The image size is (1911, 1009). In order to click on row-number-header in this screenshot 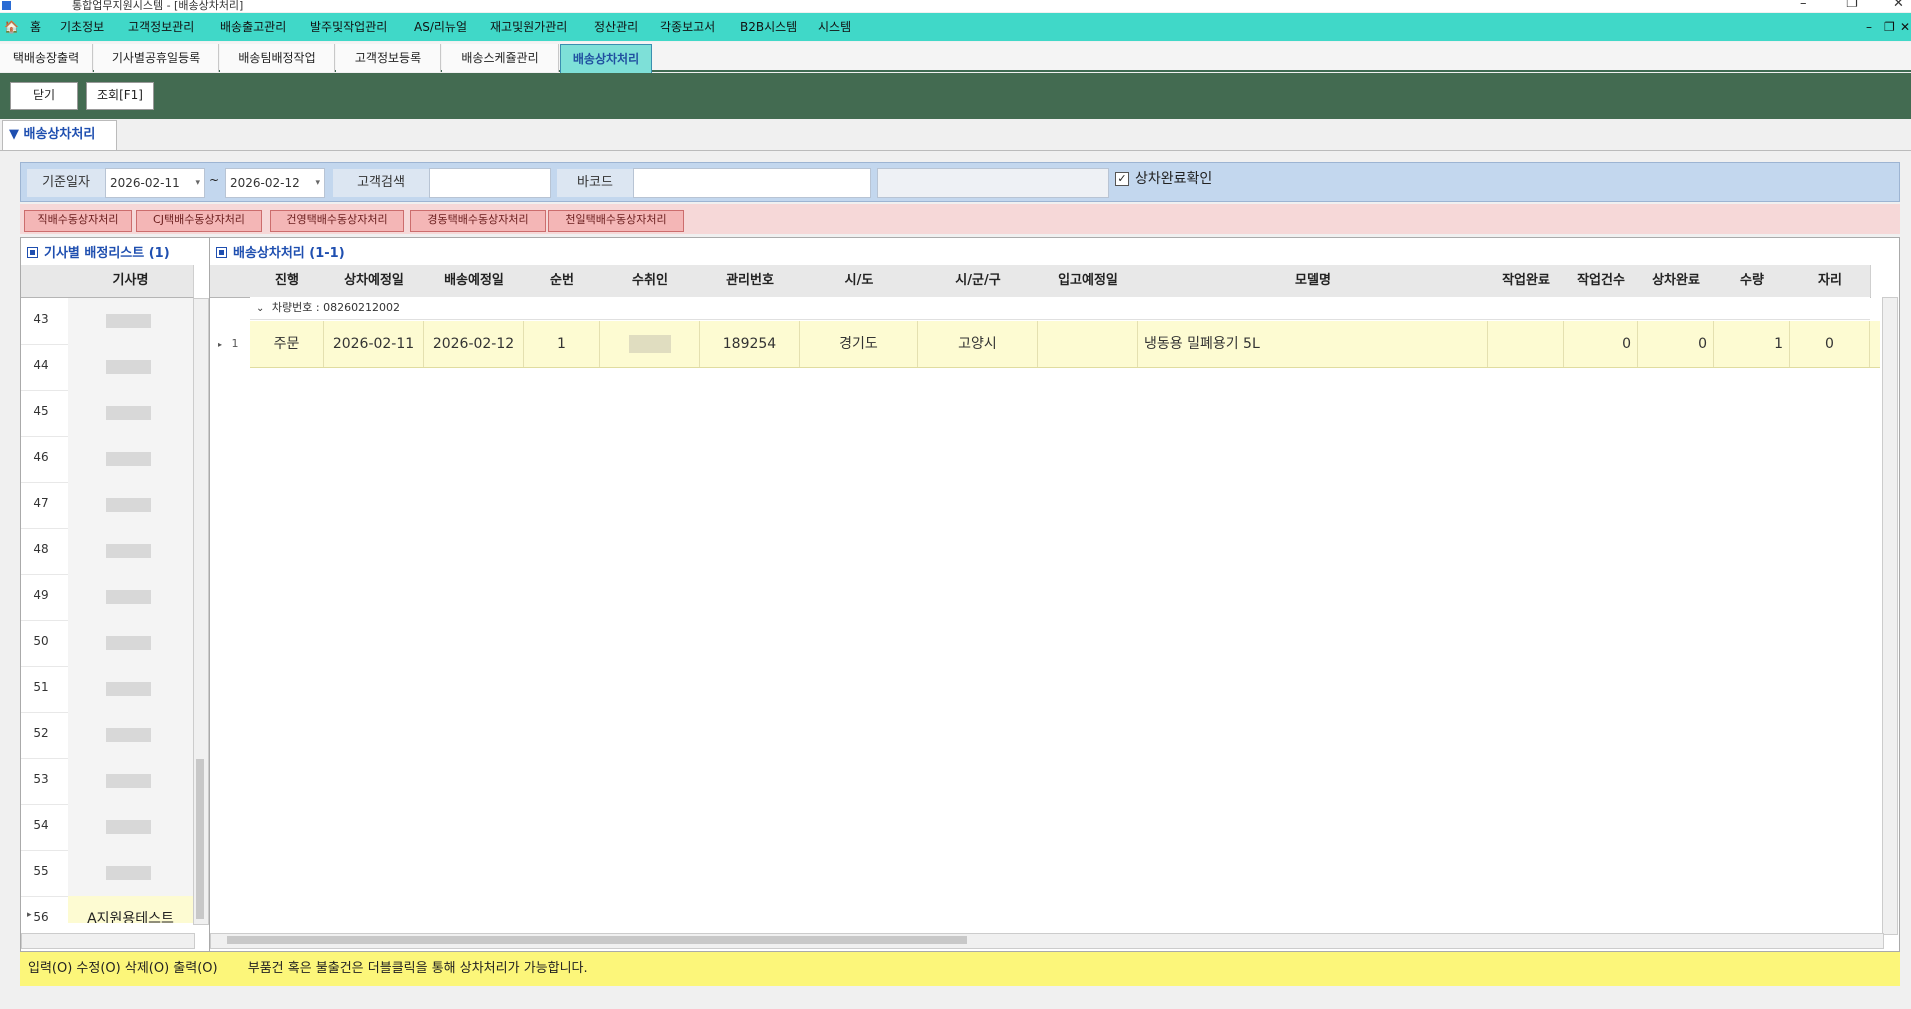, I will do `click(45, 281)`.